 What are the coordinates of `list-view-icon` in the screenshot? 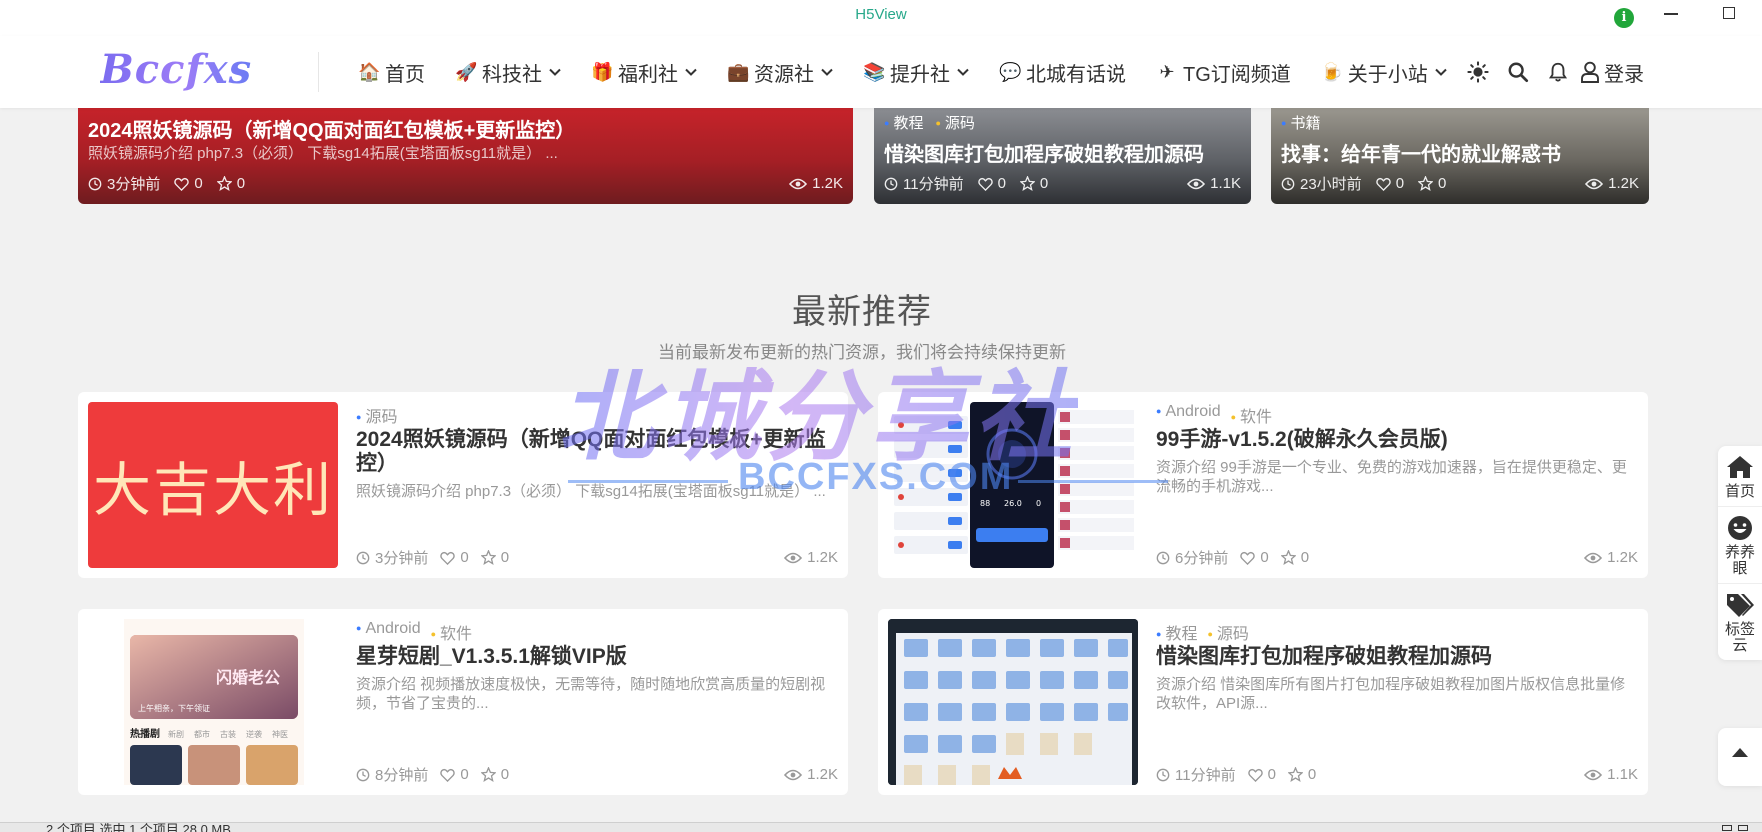 It's located at (1727, 828).